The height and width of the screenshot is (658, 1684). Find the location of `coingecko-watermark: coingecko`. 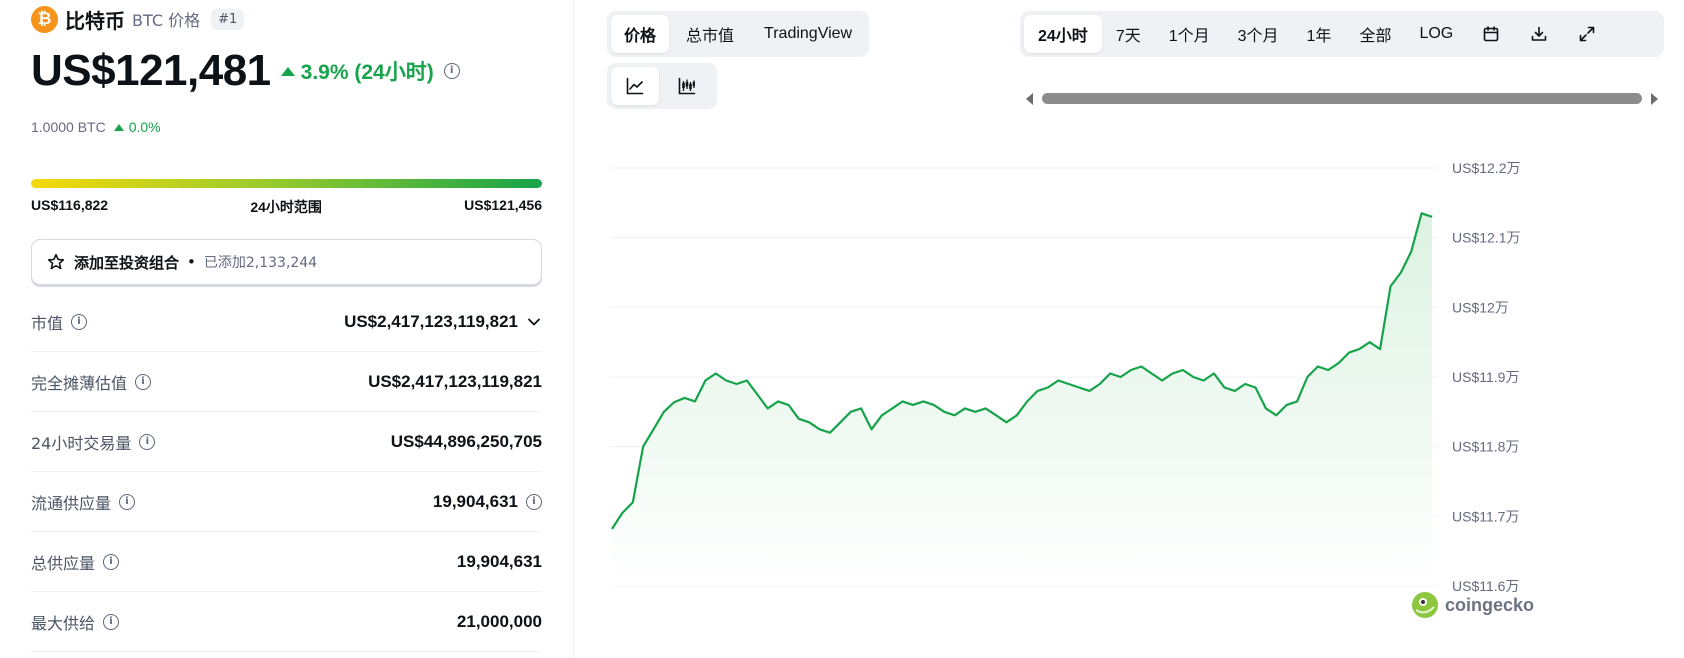

coingecko-watermark: coingecko is located at coordinates (1473, 605).